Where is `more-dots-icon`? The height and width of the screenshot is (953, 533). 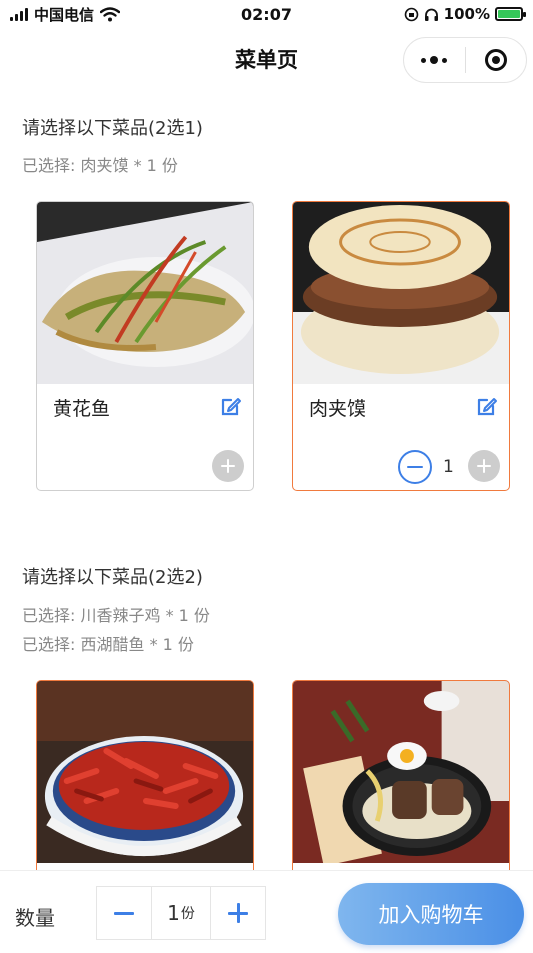 more-dots-icon is located at coordinates (434, 60).